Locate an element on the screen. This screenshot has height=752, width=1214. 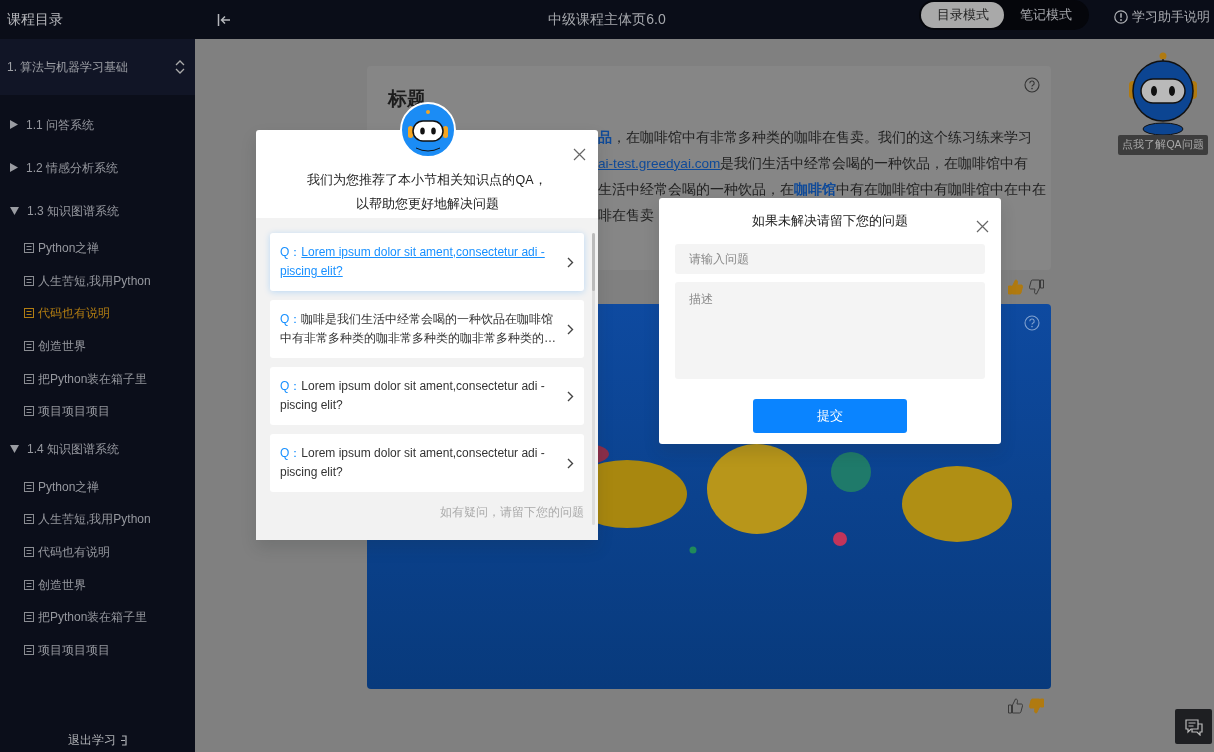
submit-button: 提交 is located at coordinates (830, 416).